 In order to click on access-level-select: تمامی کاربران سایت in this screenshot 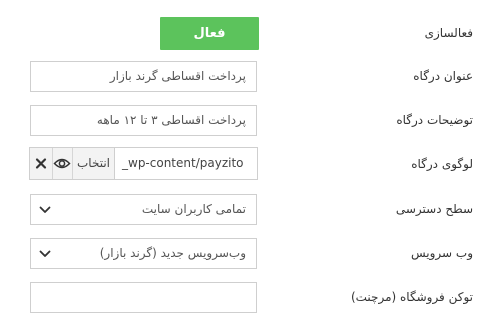, I will do `click(143, 209)`.